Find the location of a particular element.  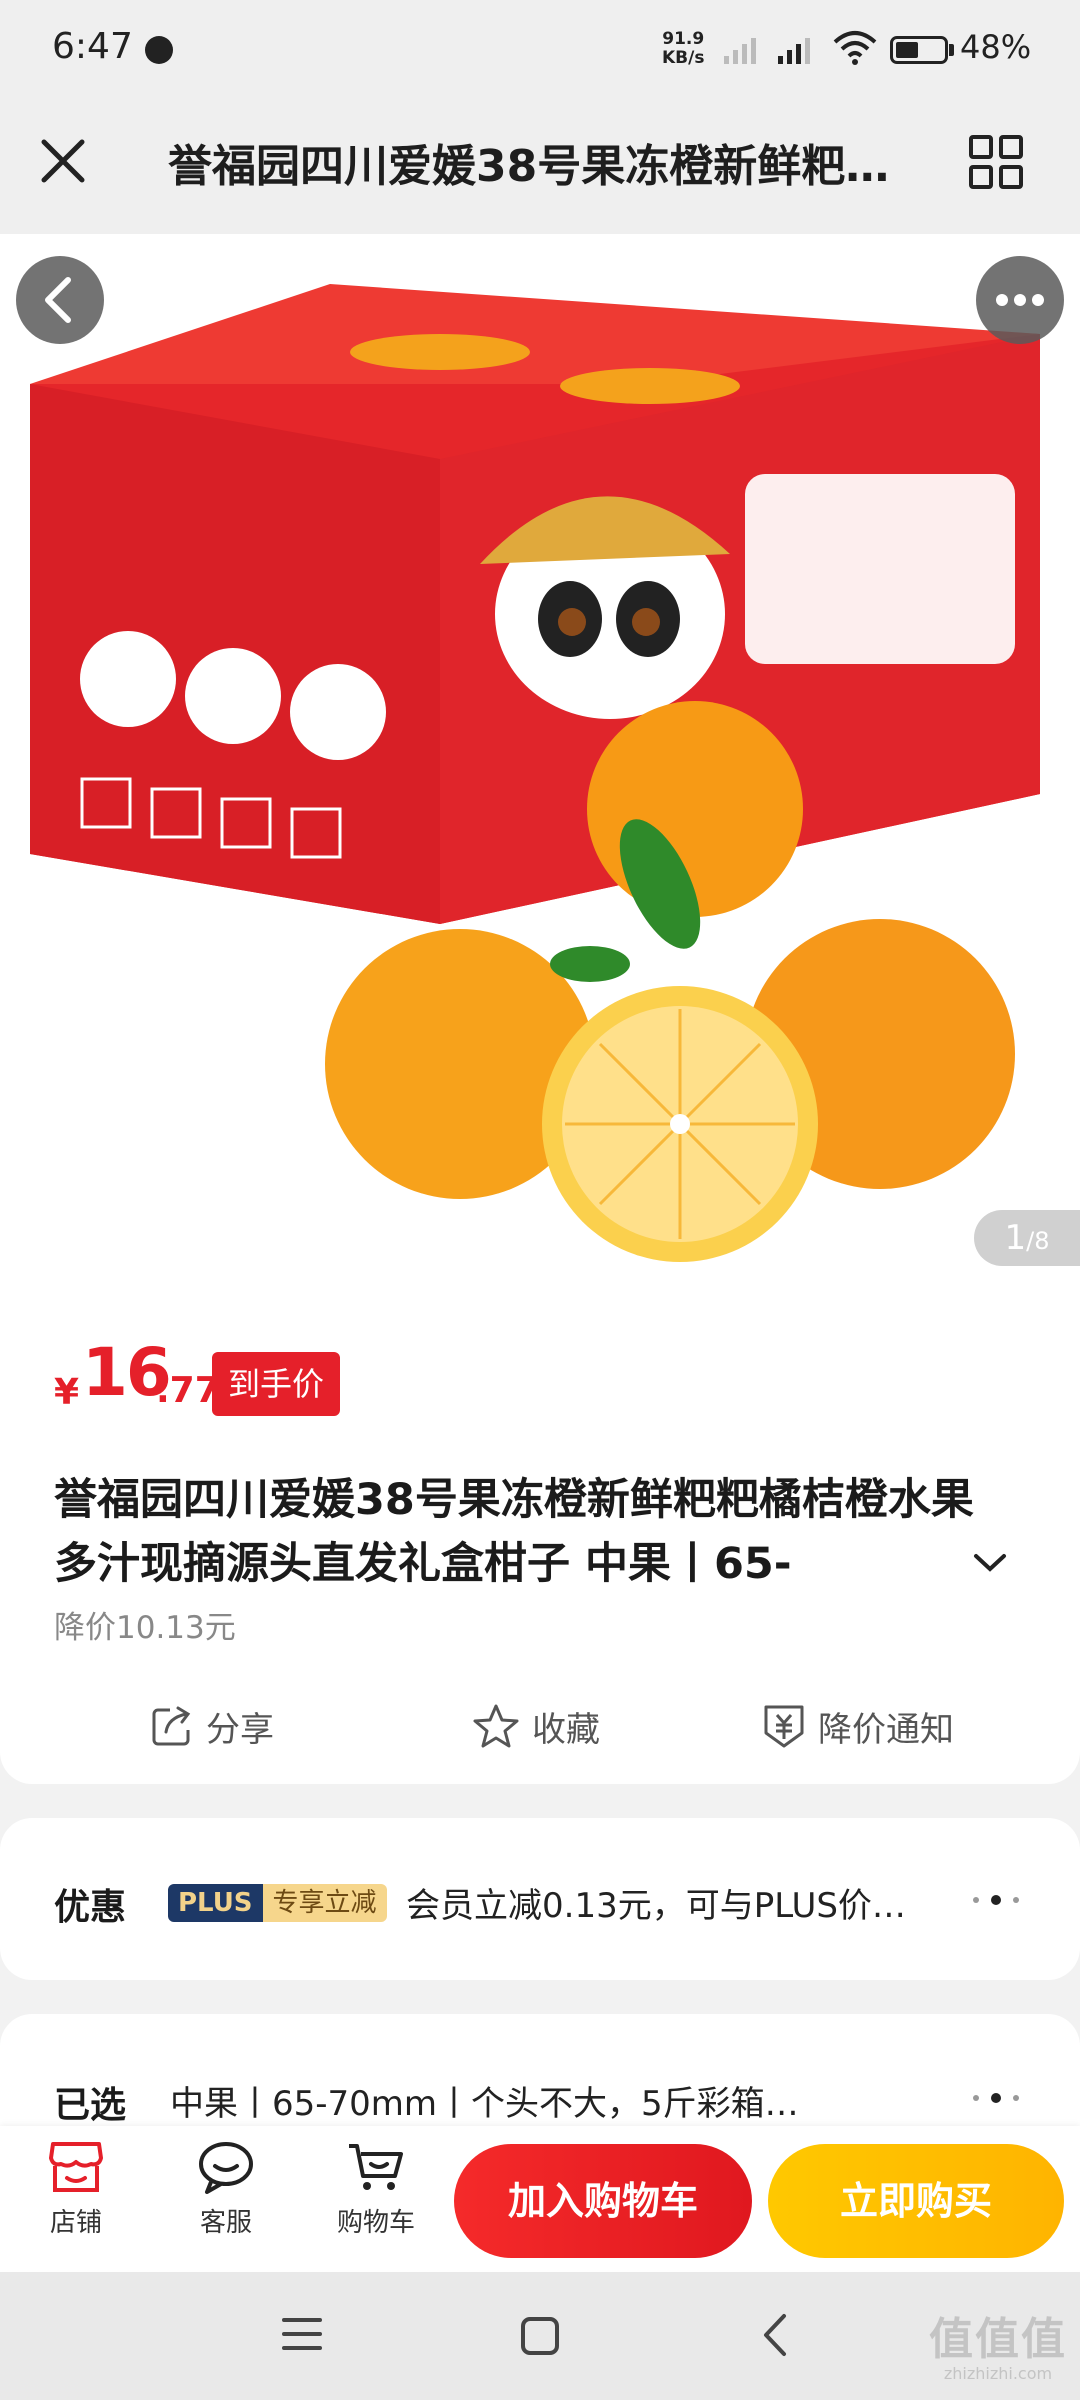

favorite-button: 收藏 is located at coordinates (536, 1726).